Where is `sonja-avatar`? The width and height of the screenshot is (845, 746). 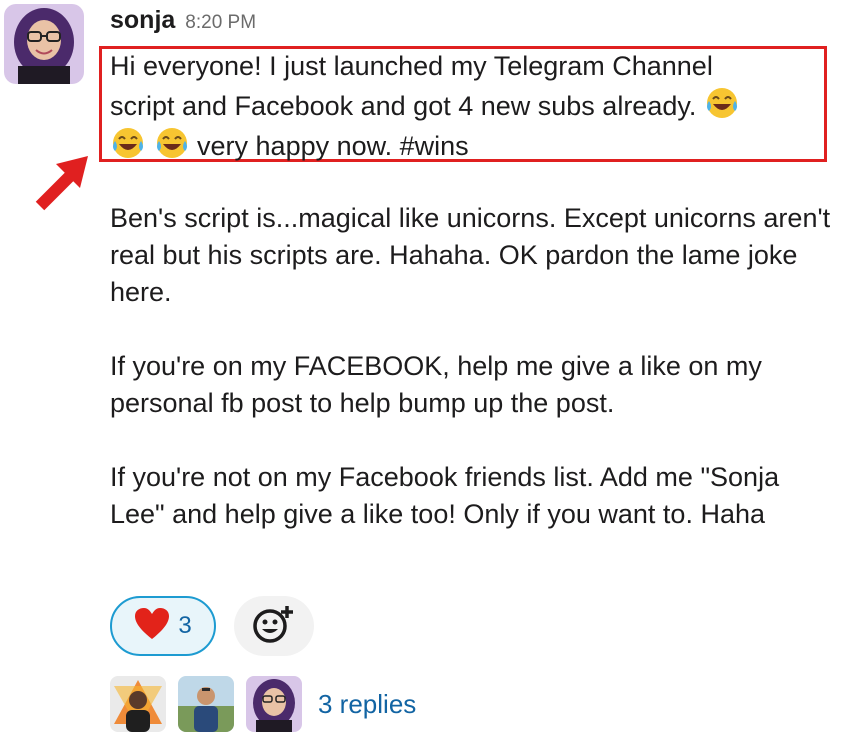
sonja-avatar is located at coordinates (44, 44).